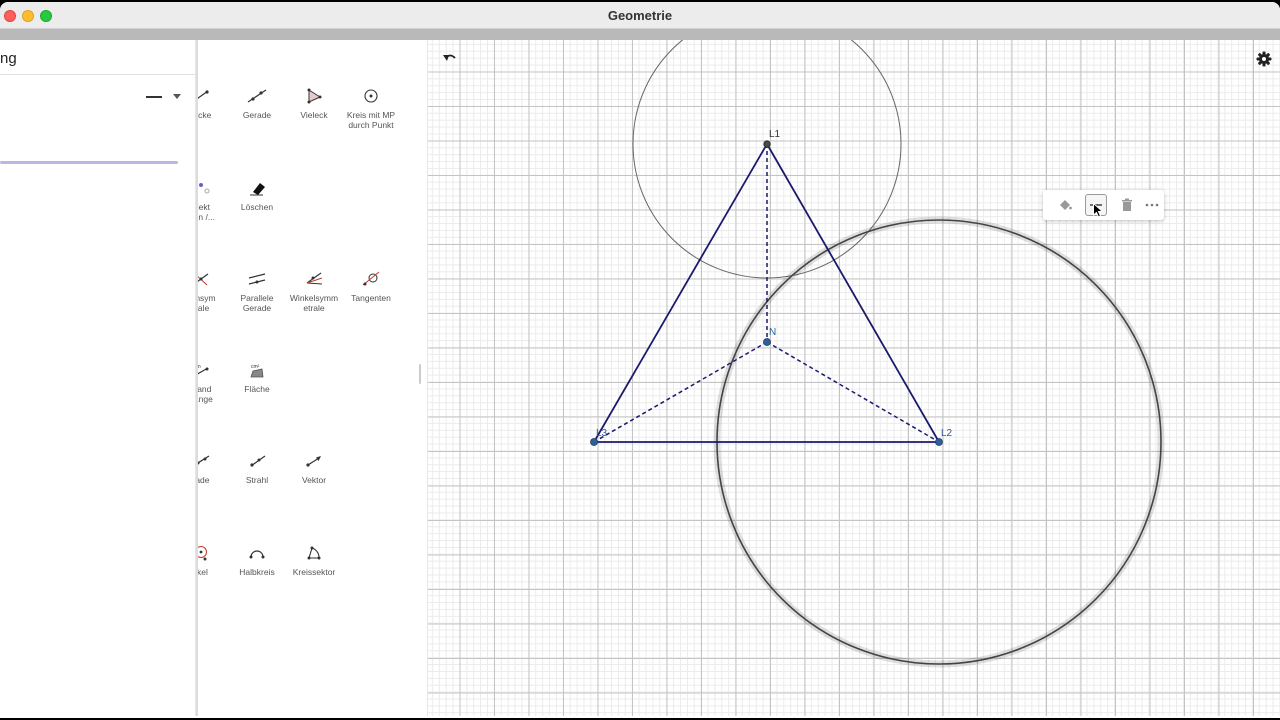 Image resolution: width=1280 pixels, height=720 pixels. What do you see at coordinates (257, 115) in the screenshot?
I see `tool-label: Gerade` at bounding box center [257, 115].